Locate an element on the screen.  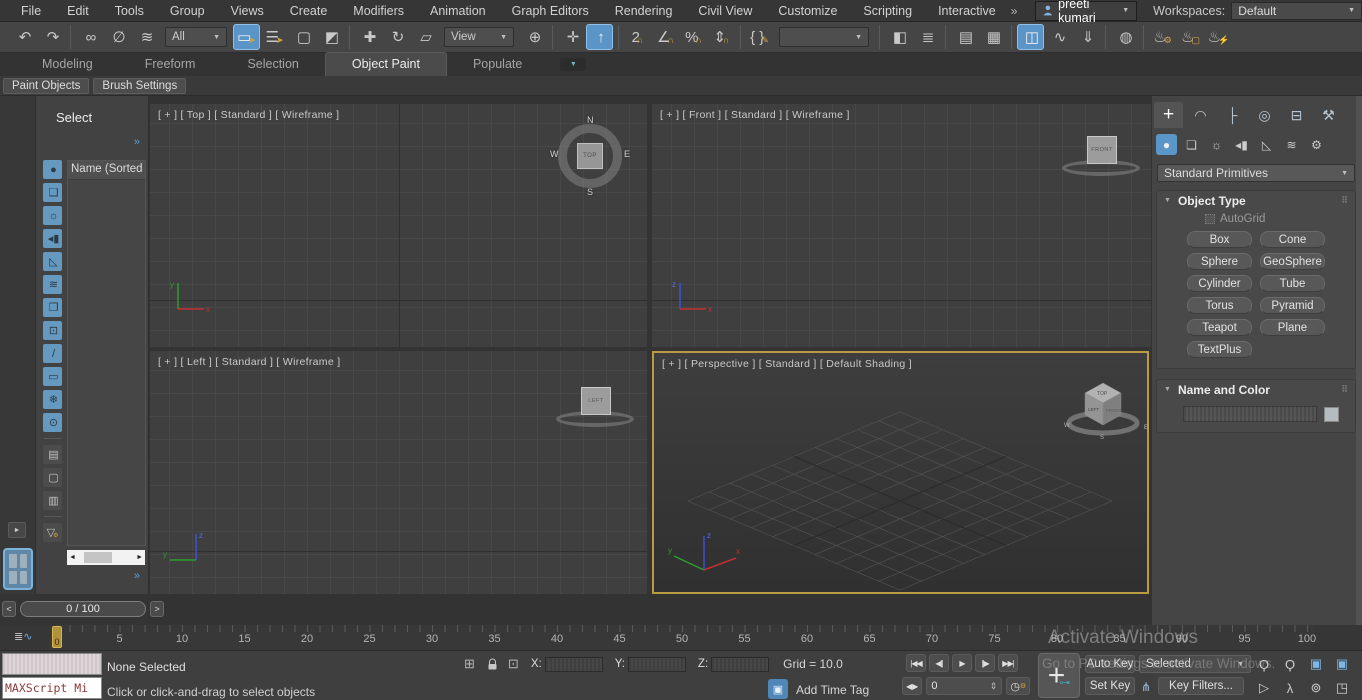
object-type-button: GeoSphere is located at coordinates (1292, 261).